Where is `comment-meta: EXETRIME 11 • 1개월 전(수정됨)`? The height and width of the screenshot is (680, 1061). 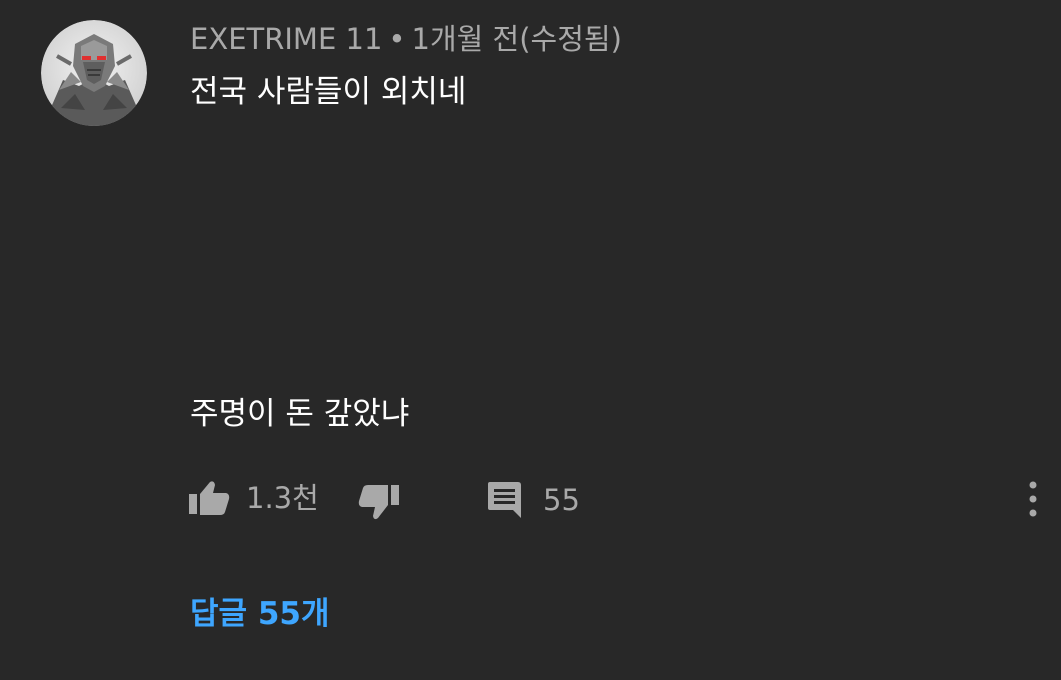
comment-meta: EXETRIME 11 • 1개월 전(수정됨) is located at coordinates (406, 39).